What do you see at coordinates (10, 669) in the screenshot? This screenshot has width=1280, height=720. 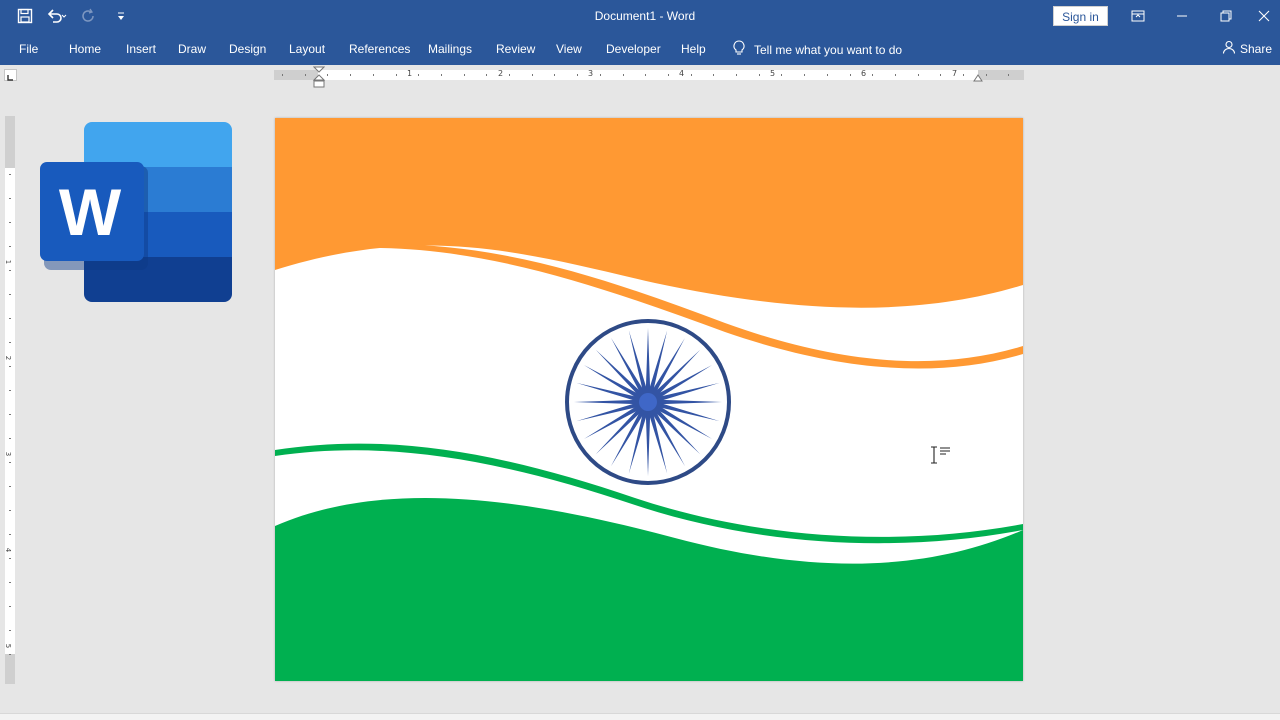 I see `ruler-bottom-margin` at bounding box center [10, 669].